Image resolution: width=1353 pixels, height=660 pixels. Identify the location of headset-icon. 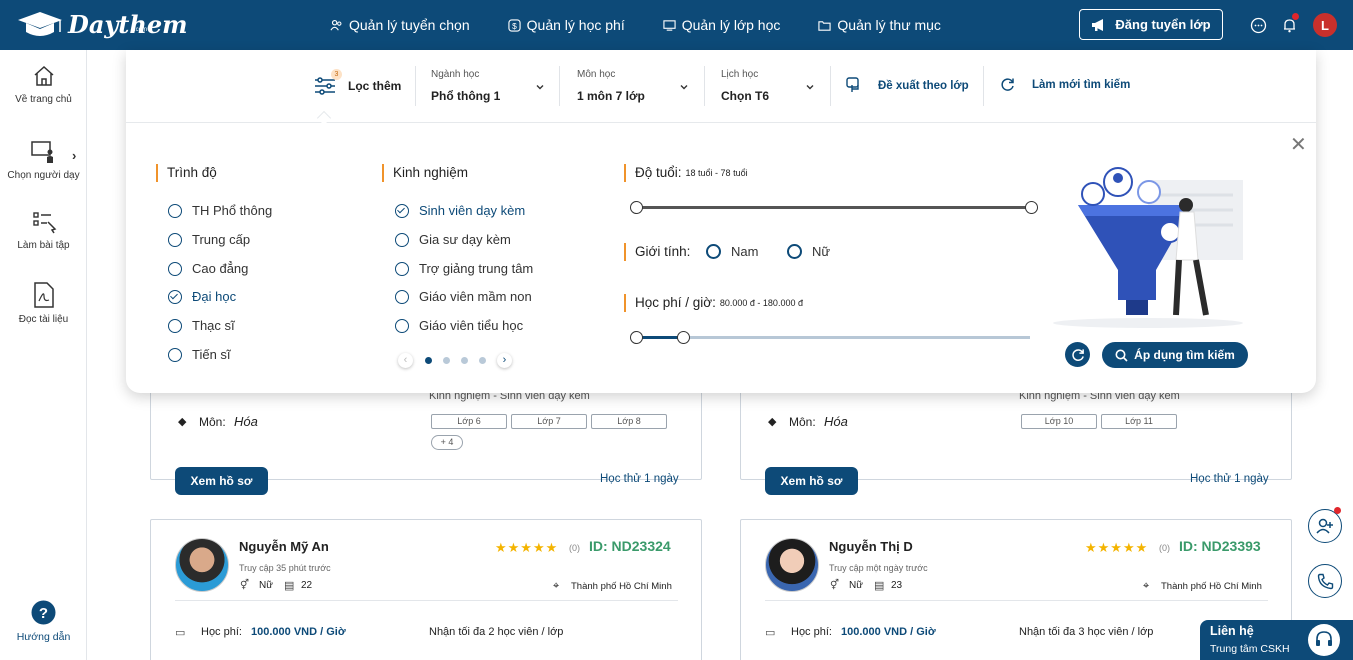
(1324, 640).